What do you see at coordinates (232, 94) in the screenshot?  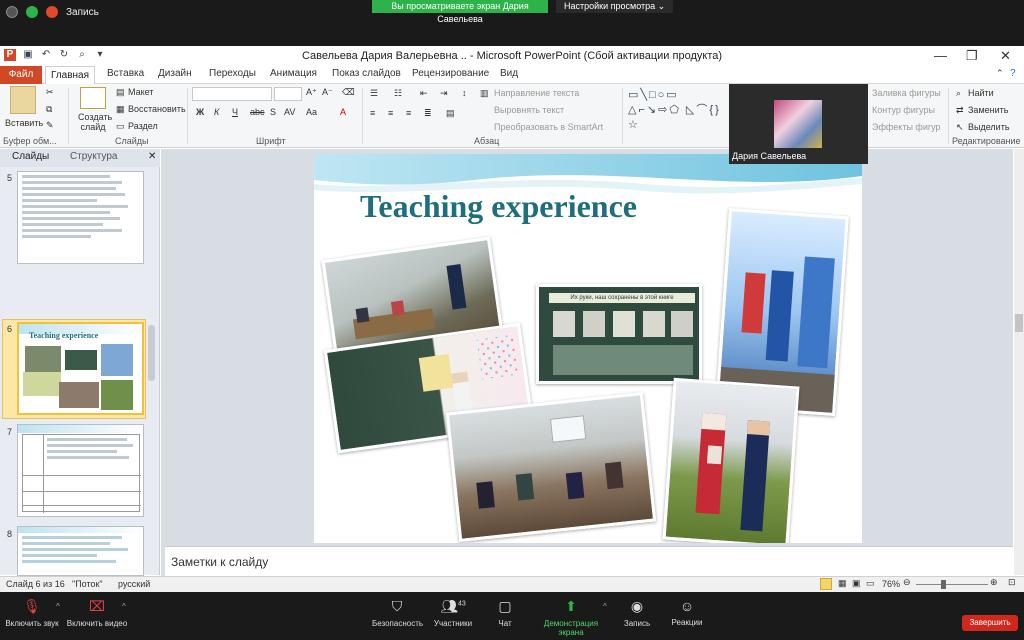 I see `font-name-combo` at bounding box center [232, 94].